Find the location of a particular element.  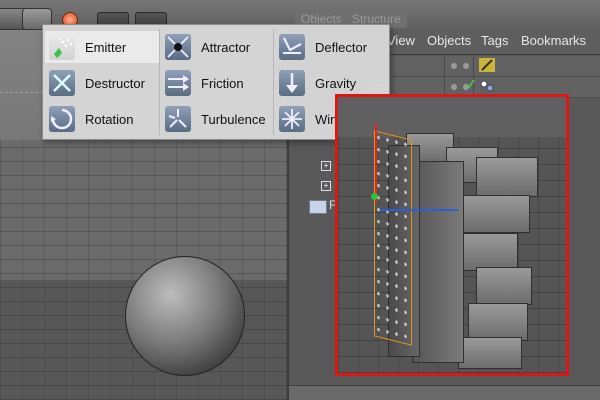

sphere-object is located at coordinates (185, 316).